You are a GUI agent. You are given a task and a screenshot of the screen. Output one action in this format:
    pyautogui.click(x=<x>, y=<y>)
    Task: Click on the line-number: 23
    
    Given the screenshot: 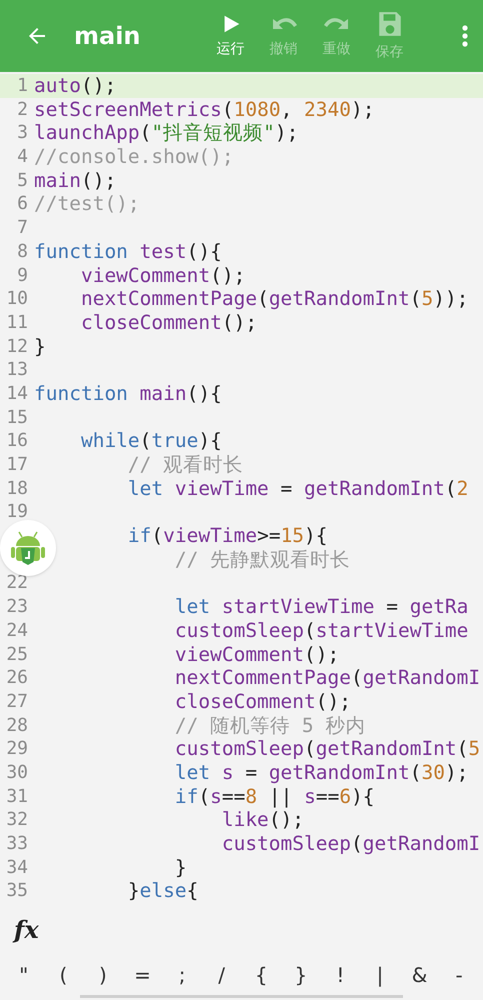 What is the action you would take?
    pyautogui.click(x=17, y=607)
    